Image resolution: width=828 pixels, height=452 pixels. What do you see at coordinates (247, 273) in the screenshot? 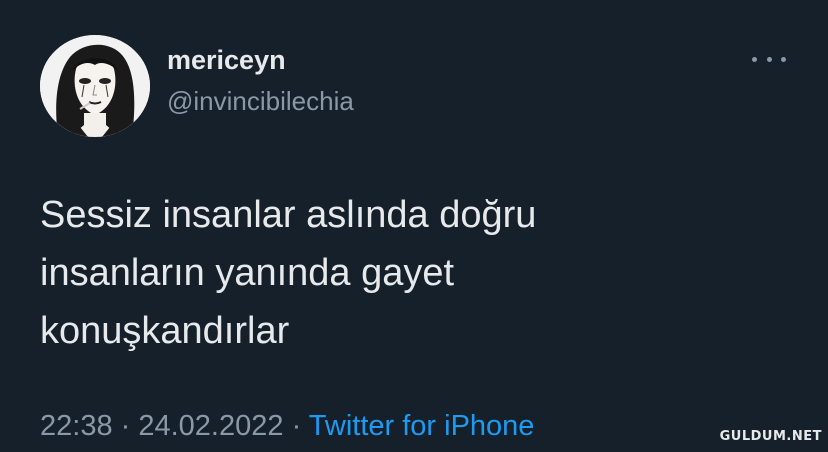
I see `tweet-line: insanların yanında gayet` at bounding box center [247, 273].